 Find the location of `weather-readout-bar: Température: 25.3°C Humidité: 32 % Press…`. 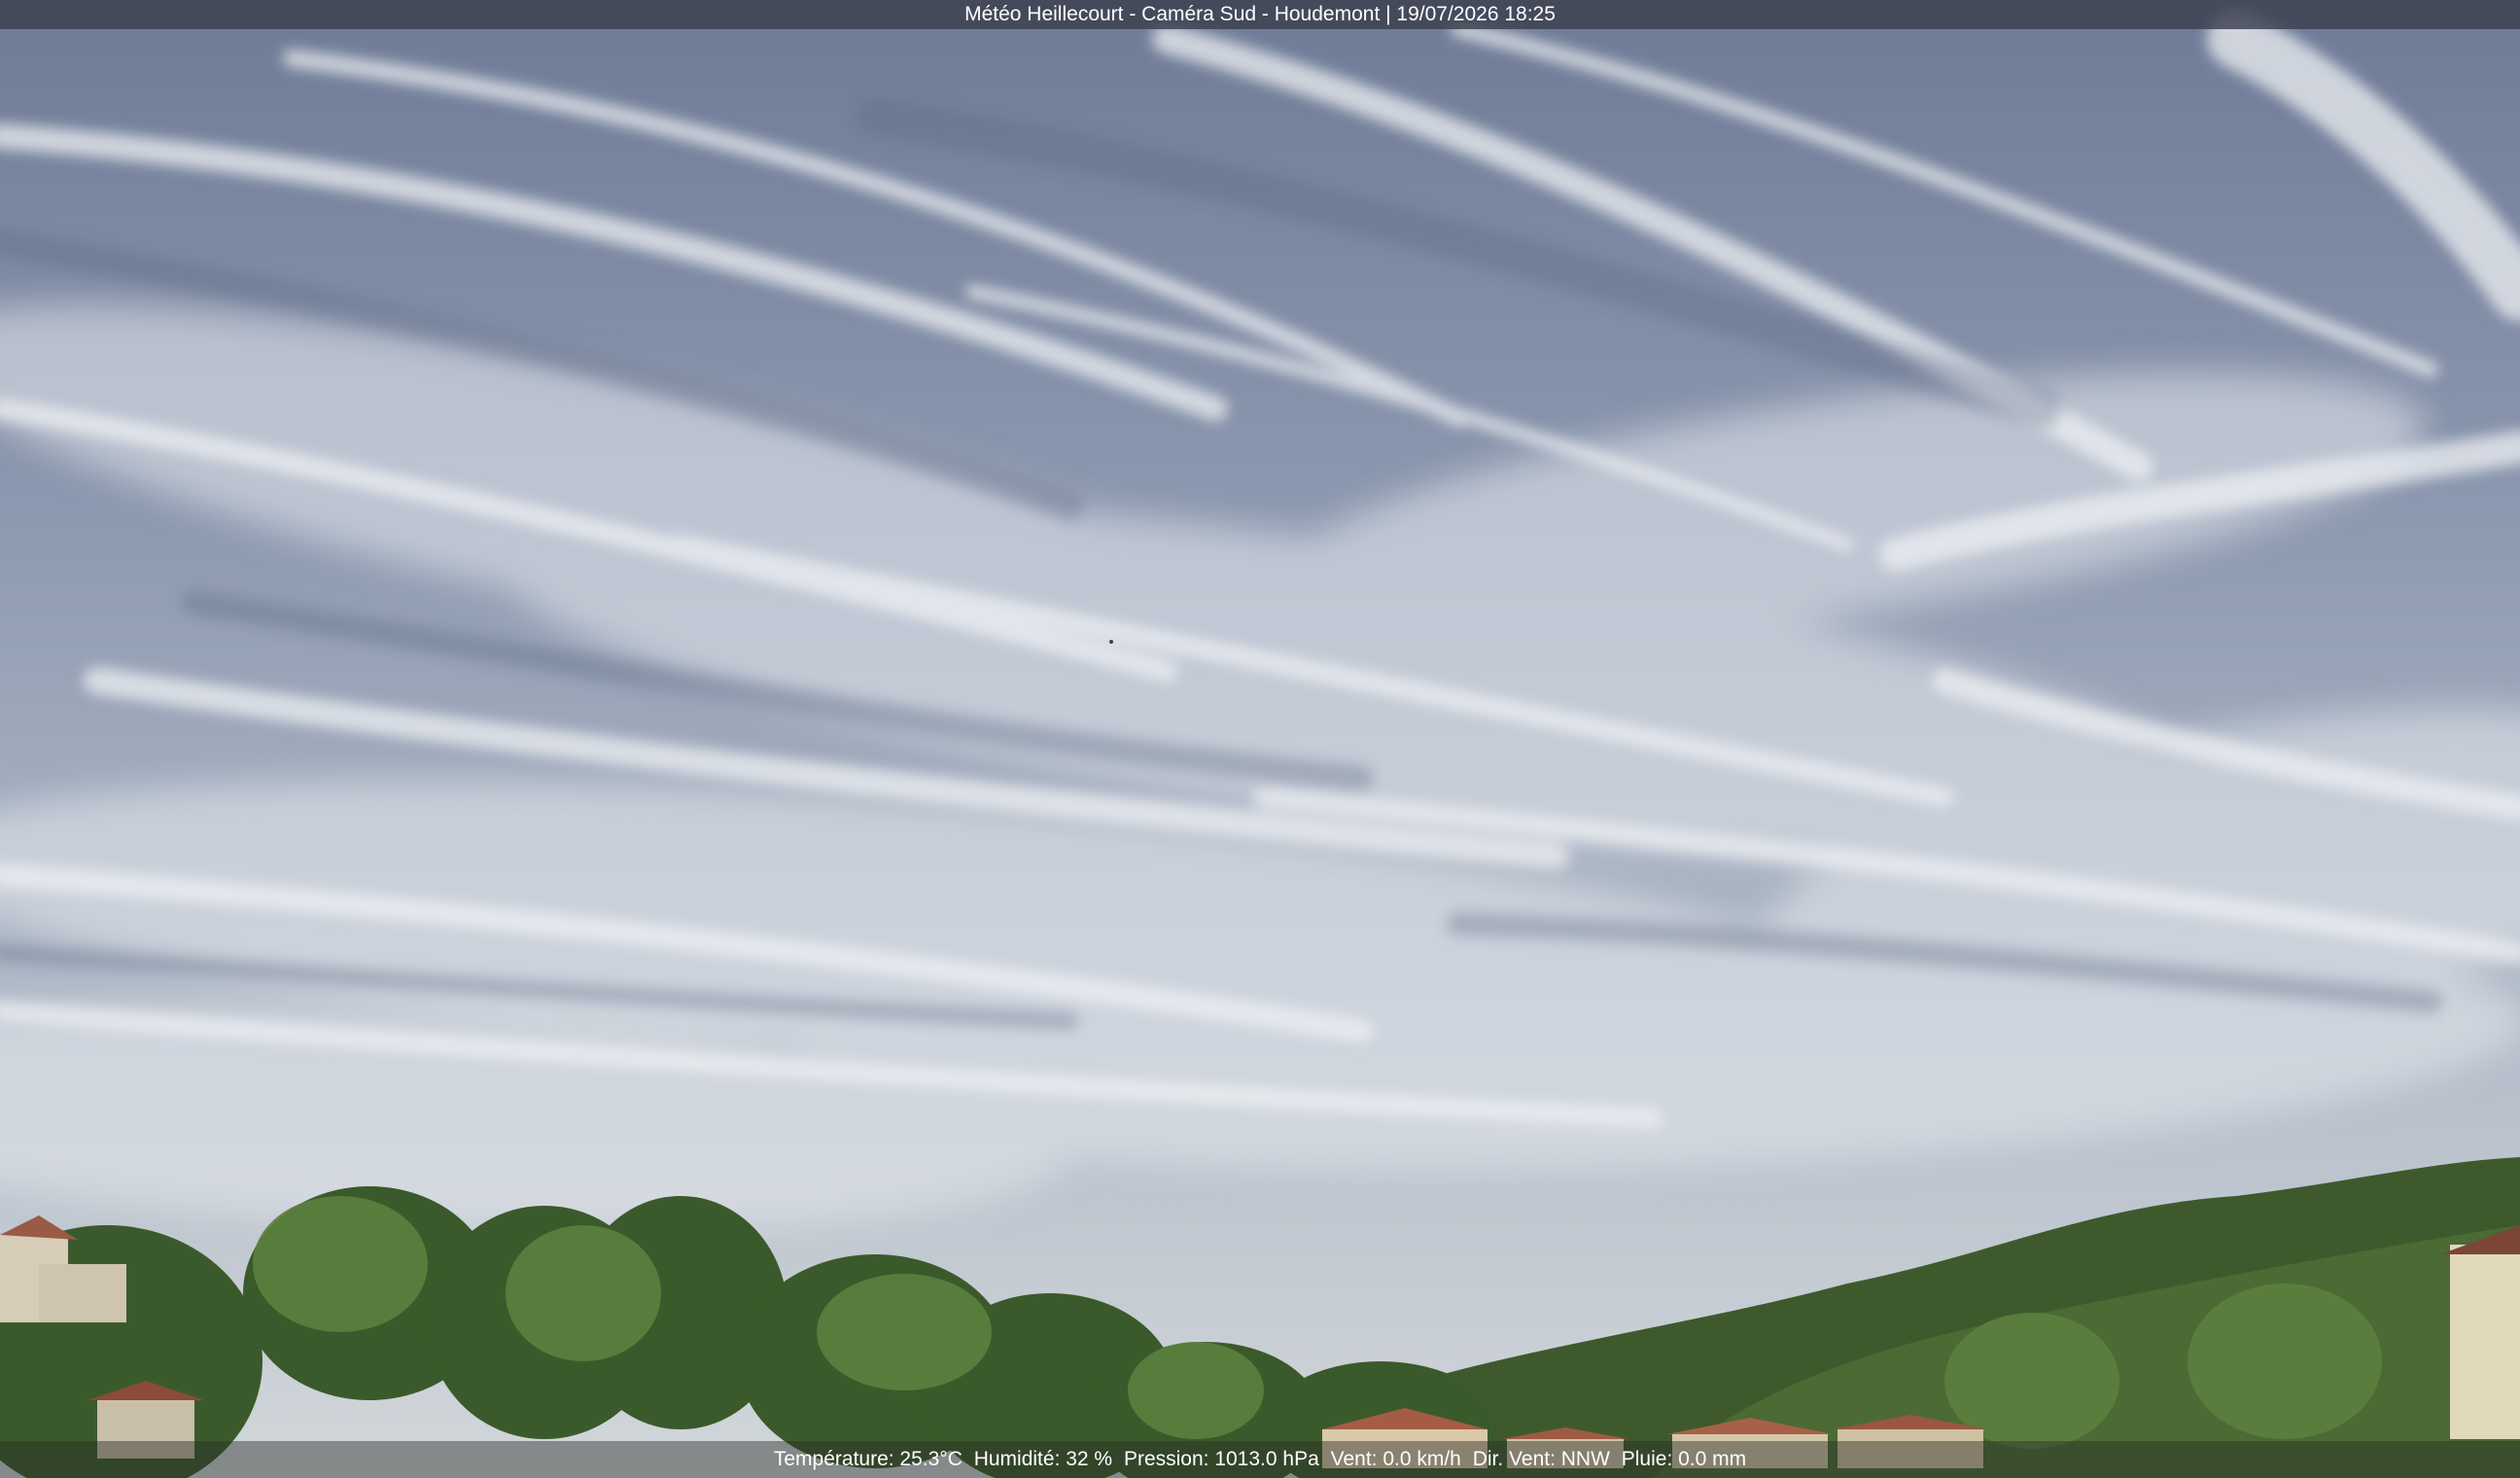

weather-readout-bar: Température: 25.3°C Humidité: 32 % Press… is located at coordinates (1260, 1459).